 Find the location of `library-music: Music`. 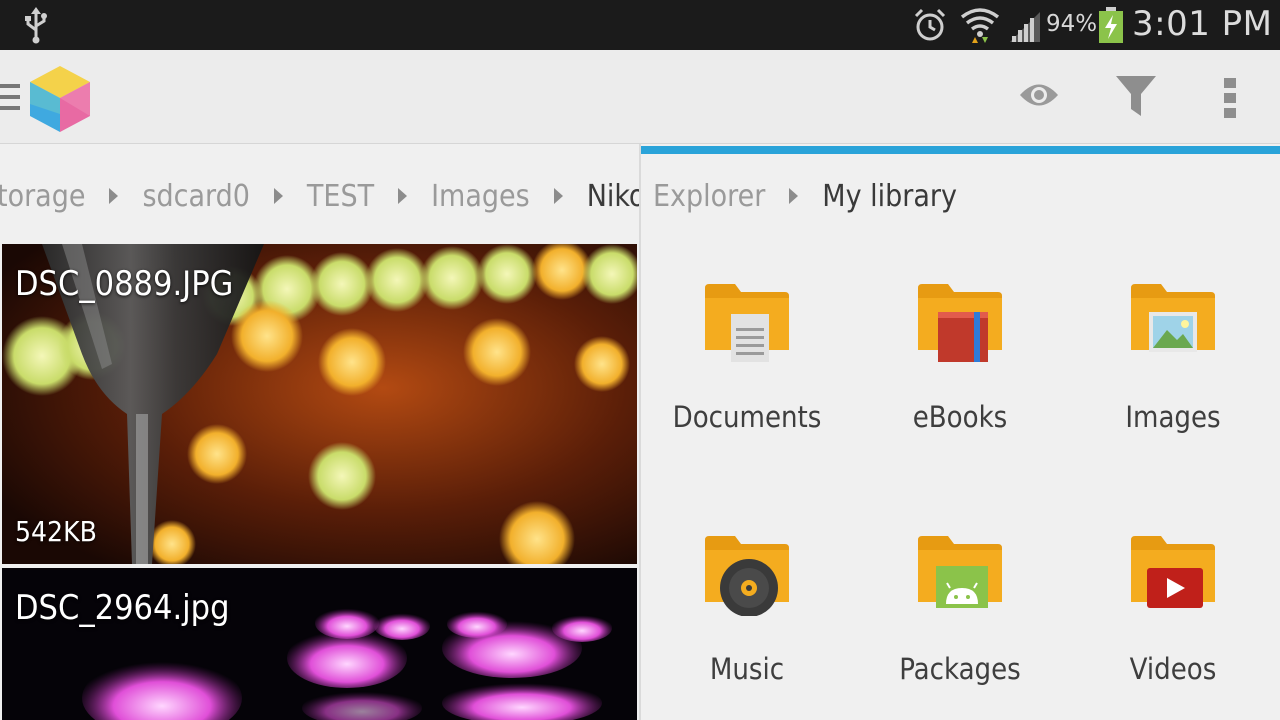

library-music: Music is located at coordinates (747, 611).